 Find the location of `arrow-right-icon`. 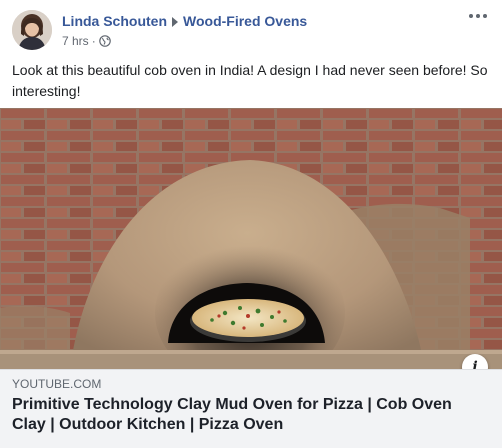

arrow-right-icon is located at coordinates (175, 22).